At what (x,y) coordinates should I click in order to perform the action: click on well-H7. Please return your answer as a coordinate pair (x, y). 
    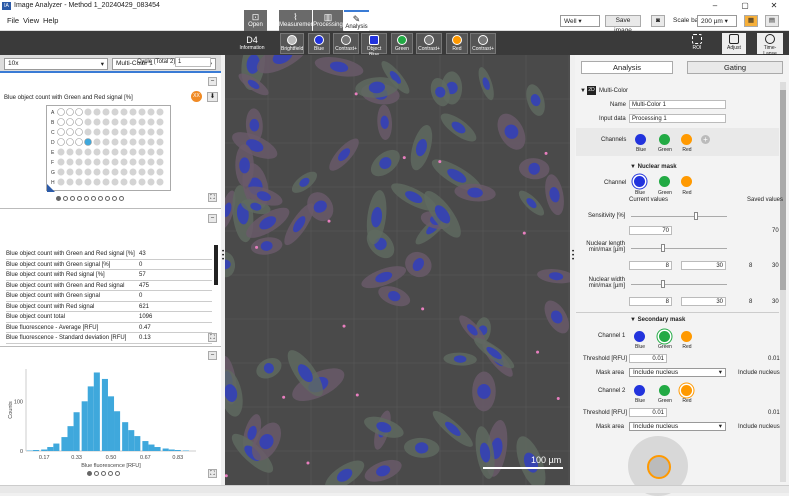
    Looking at the image, I should click on (115, 182).